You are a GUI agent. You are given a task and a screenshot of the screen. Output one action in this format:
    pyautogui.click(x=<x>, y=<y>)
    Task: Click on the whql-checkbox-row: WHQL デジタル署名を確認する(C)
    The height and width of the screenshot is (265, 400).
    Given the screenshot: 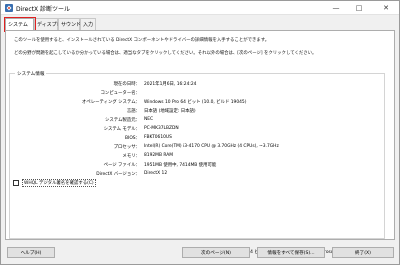 What is the action you would take?
    pyautogui.click(x=54, y=183)
    